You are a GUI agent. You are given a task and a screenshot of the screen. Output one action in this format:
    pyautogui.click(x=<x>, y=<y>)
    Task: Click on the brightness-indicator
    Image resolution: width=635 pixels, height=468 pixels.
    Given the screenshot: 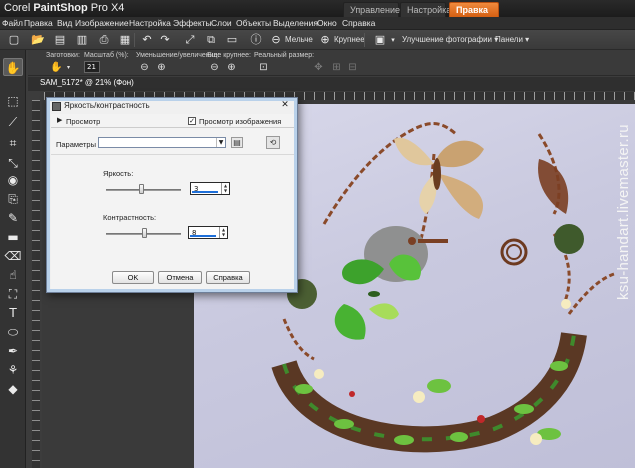 What is the action you would take?
    pyautogui.click(x=205, y=192)
    